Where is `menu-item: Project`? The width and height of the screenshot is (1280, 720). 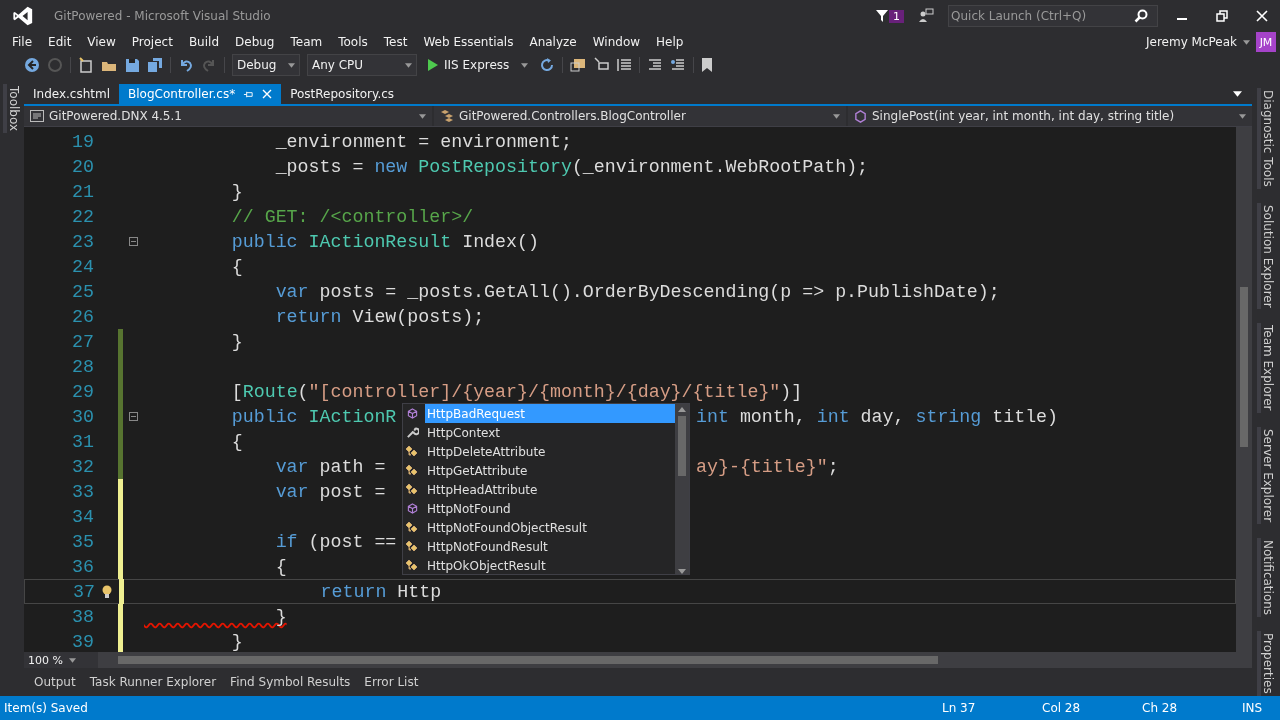 menu-item: Project is located at coordinates (152, 42).